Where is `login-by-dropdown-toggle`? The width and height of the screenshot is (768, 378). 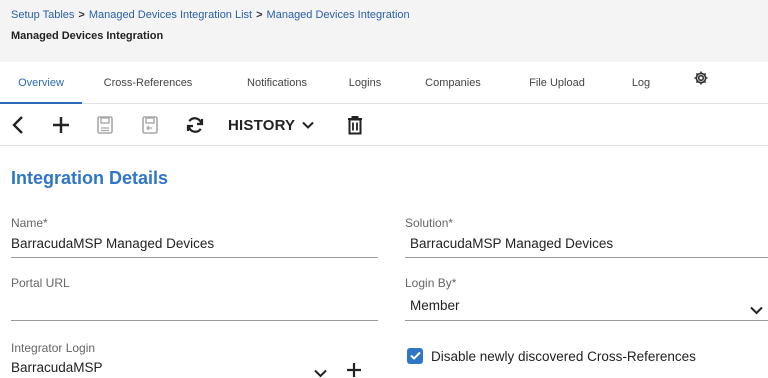 login-by-dropdown-toggle is located at coordinates (756, 311).